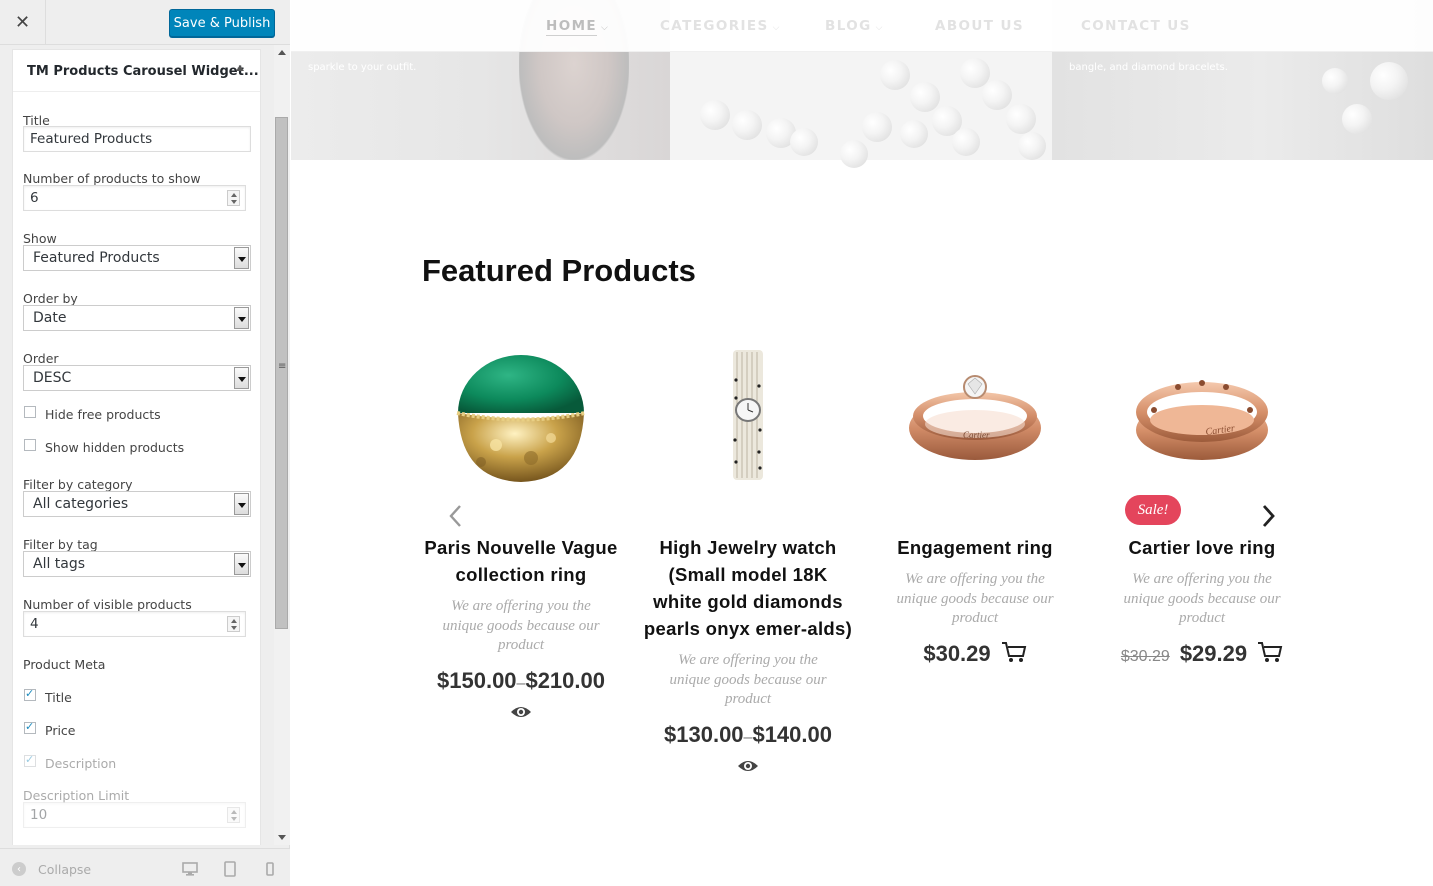  Describe the element at coordinates (1202, 547) in the screenshot. I see `product-title: Cartier love ring` at that location.